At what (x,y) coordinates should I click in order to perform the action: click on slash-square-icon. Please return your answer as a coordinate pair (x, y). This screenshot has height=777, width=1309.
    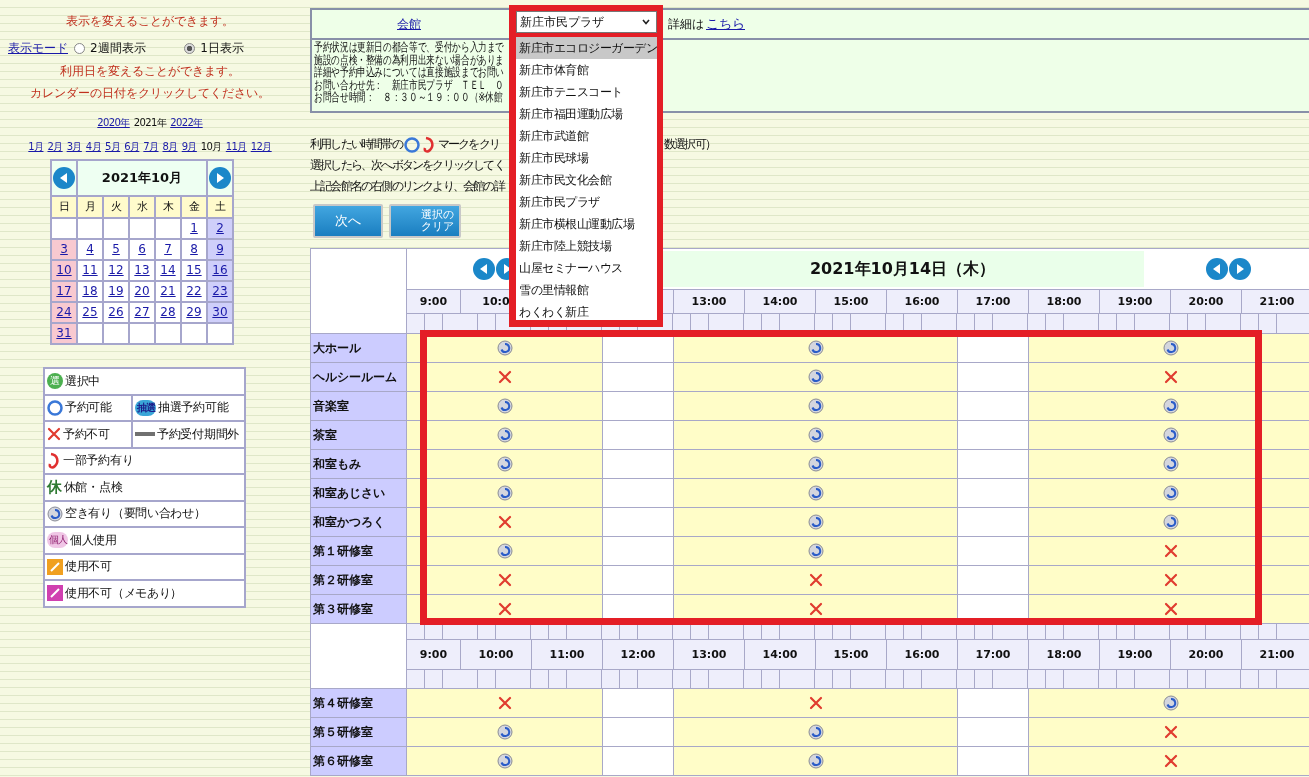
    Looking at the image, I should click on (55, 593).